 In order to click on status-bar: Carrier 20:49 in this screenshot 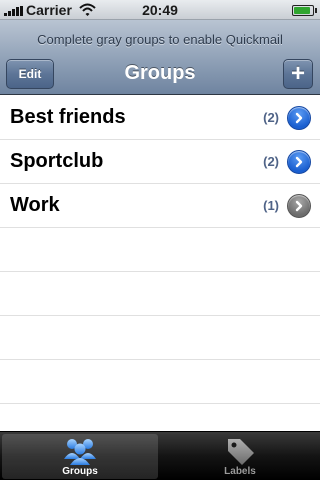, I will do `click(160, 10)`.